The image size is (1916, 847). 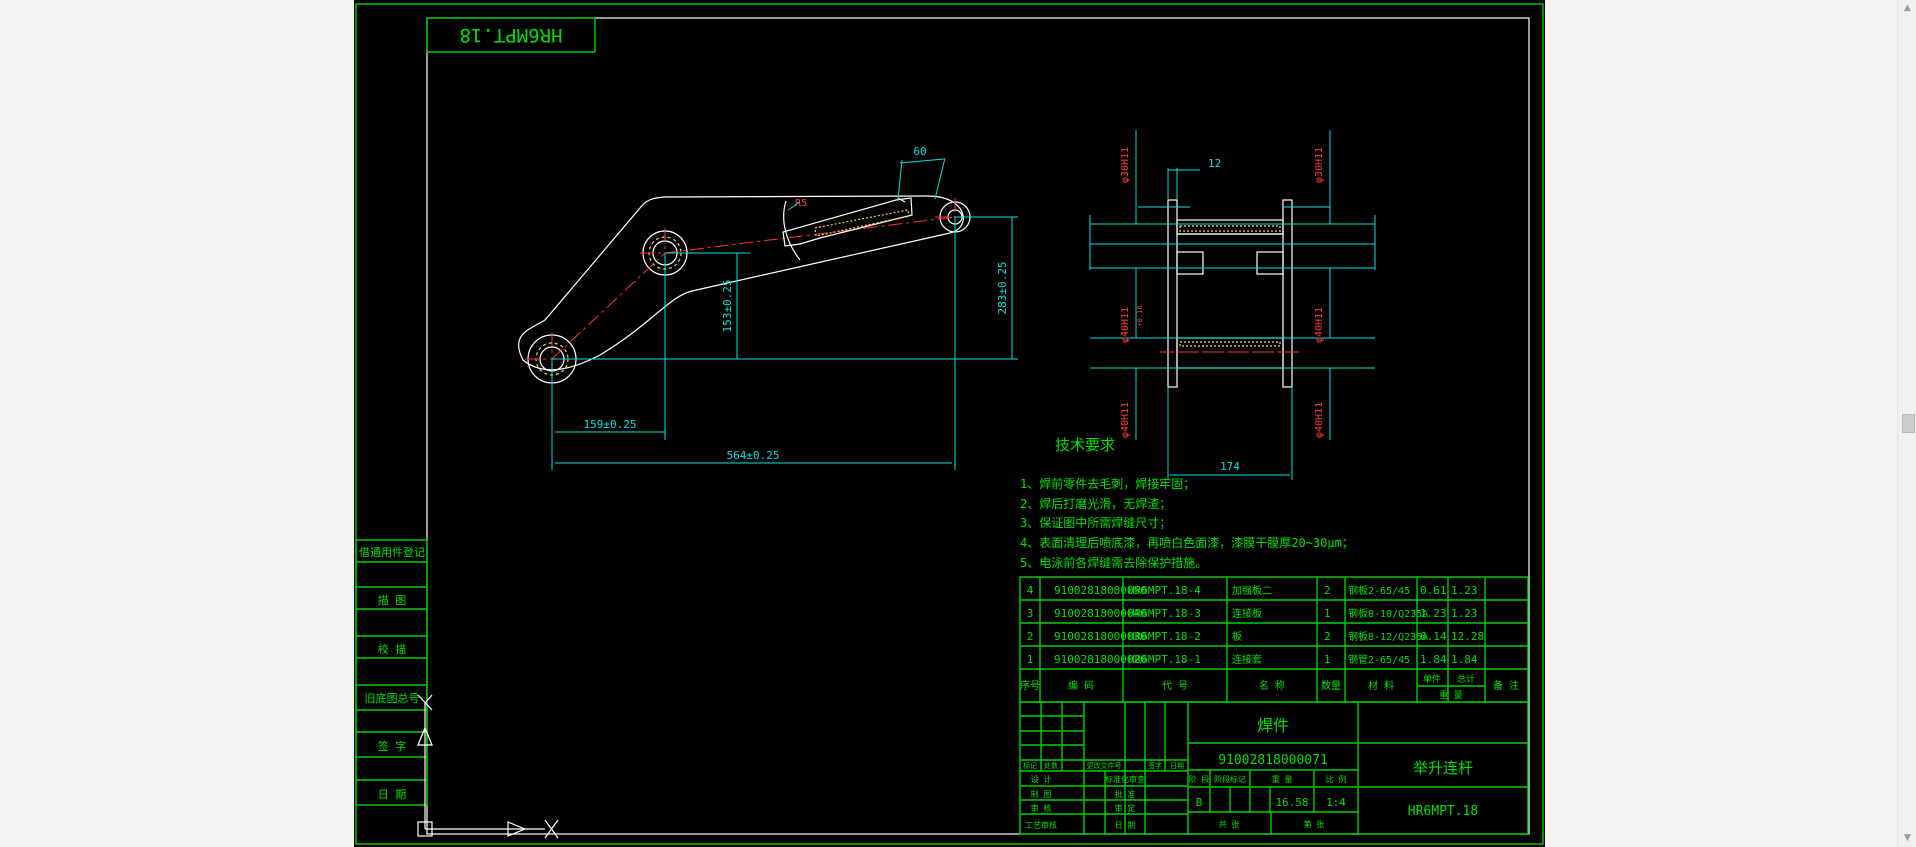 I want to click on side-label-2: 校 描, so click(x=392, y=649).